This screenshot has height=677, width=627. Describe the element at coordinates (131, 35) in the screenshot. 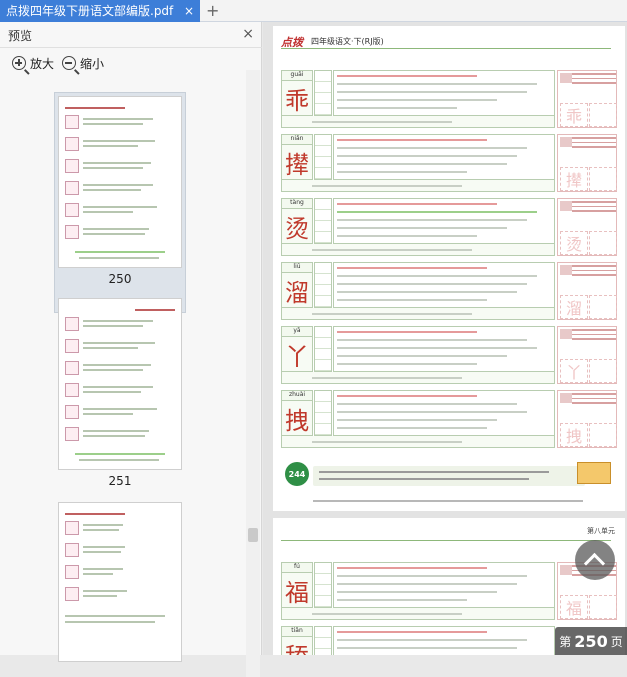

I see `sidebar-header: 预览 ×` at that location.